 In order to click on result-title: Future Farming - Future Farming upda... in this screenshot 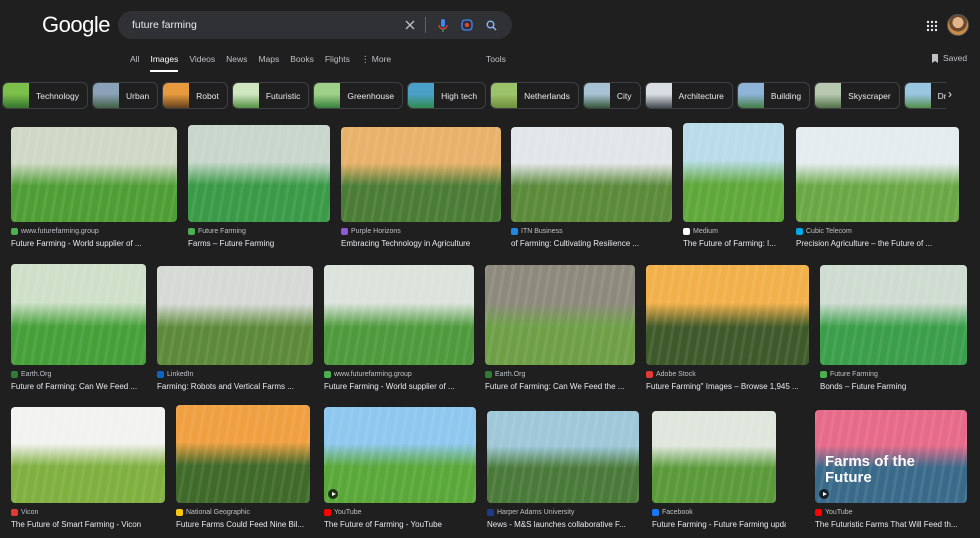, I will do `click(719, 524)`.